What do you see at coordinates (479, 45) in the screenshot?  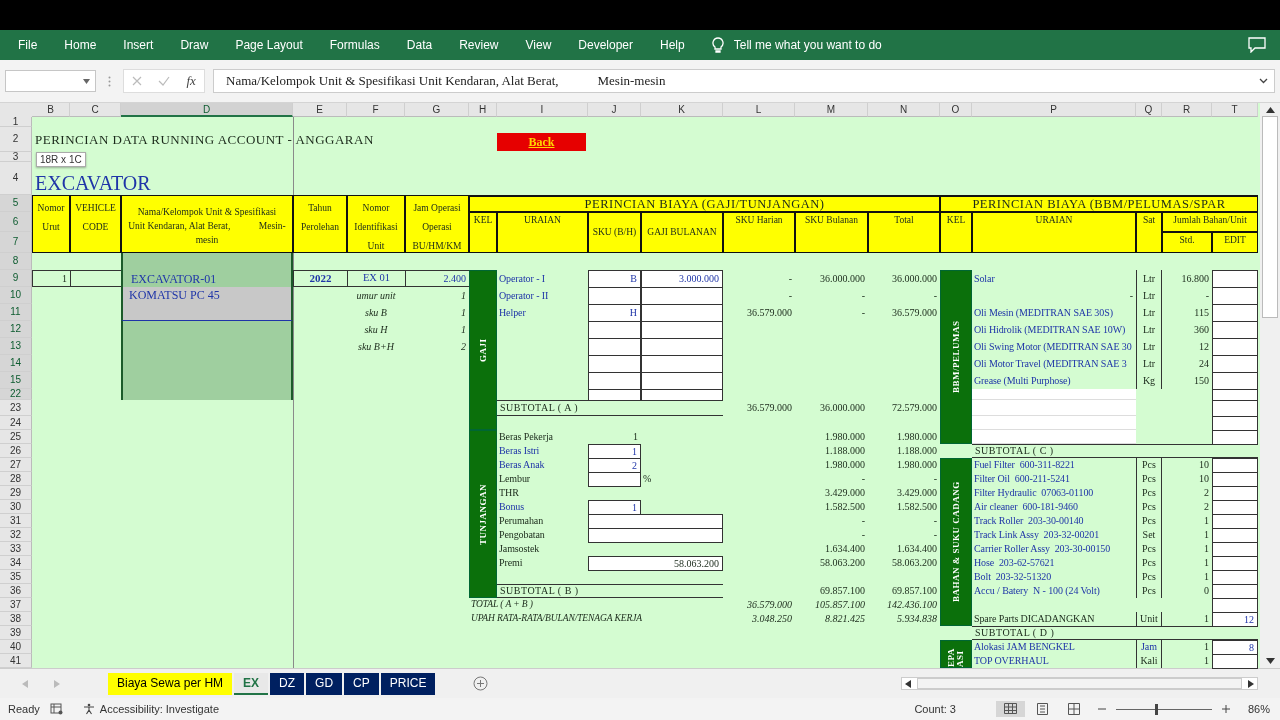 I see `ribbon-tab: Review` at bounding box center [479, 45].